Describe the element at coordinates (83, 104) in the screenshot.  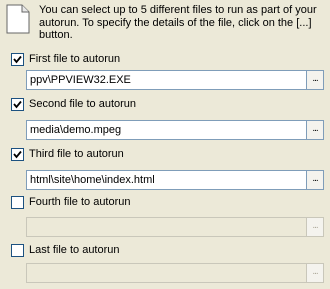
I see `file-2-label: Second file to autorun` at that location.